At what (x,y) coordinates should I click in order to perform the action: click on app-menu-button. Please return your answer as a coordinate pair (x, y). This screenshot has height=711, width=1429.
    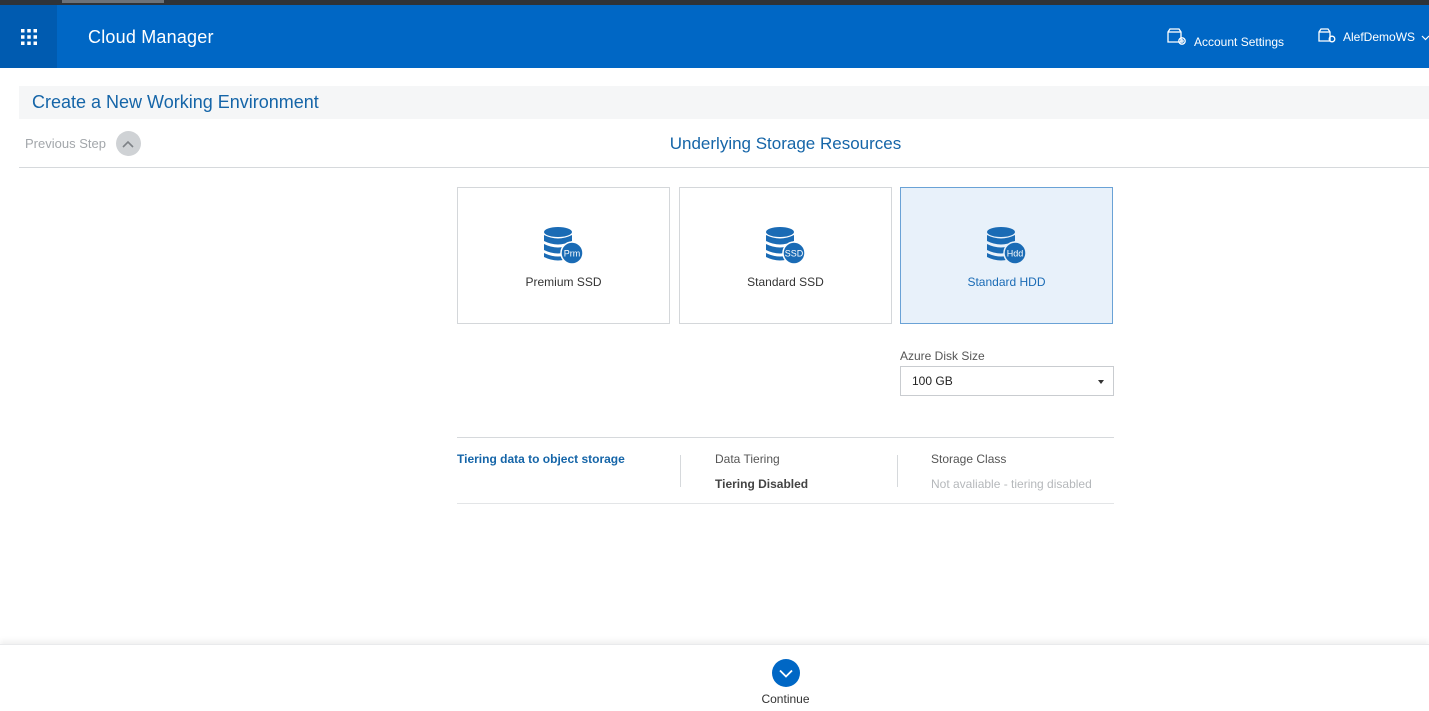
    Looking at the image, I should click on (28, 36).